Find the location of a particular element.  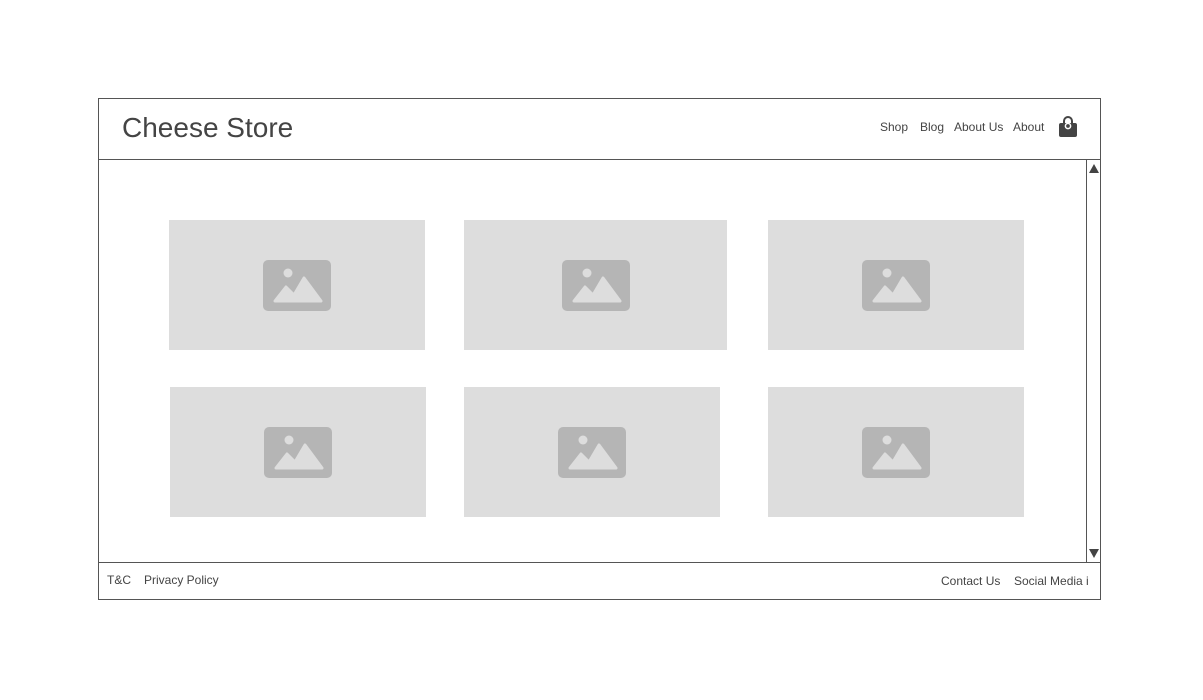

footer-link-social-media: Social Media i is located at coordinates (1051, 581).